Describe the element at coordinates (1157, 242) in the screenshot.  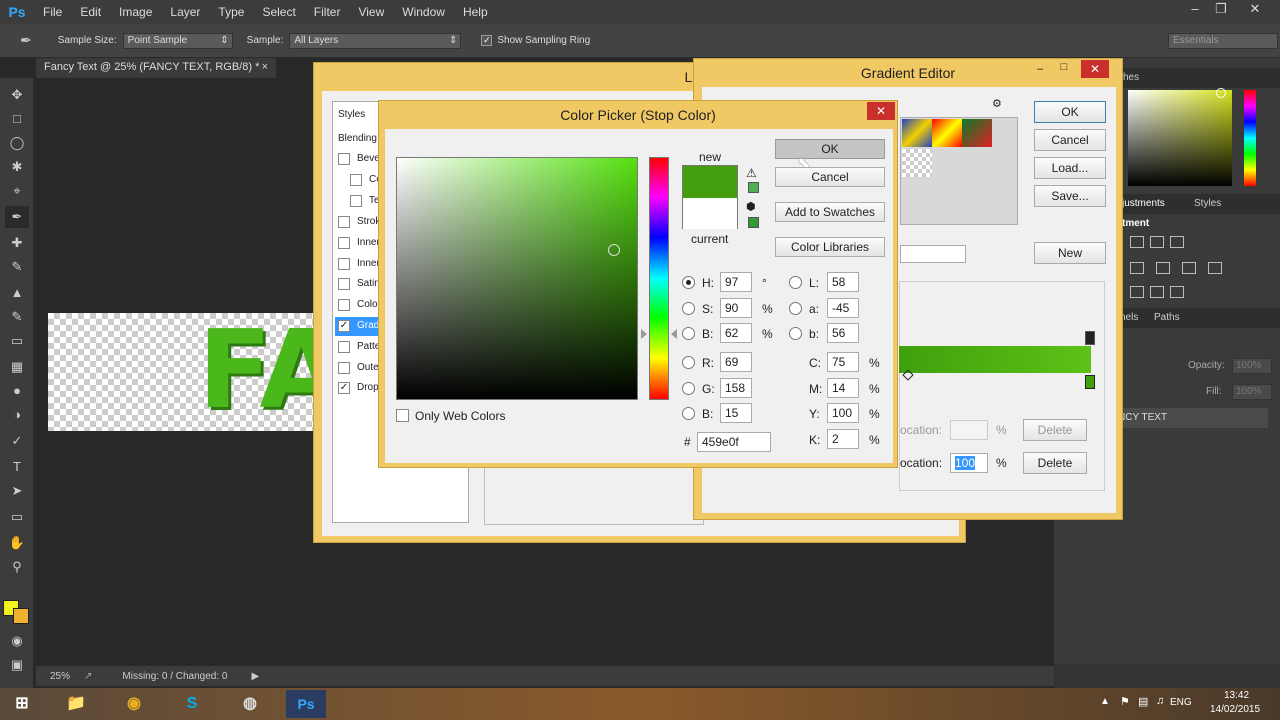
I see `levels-icon` at that location.